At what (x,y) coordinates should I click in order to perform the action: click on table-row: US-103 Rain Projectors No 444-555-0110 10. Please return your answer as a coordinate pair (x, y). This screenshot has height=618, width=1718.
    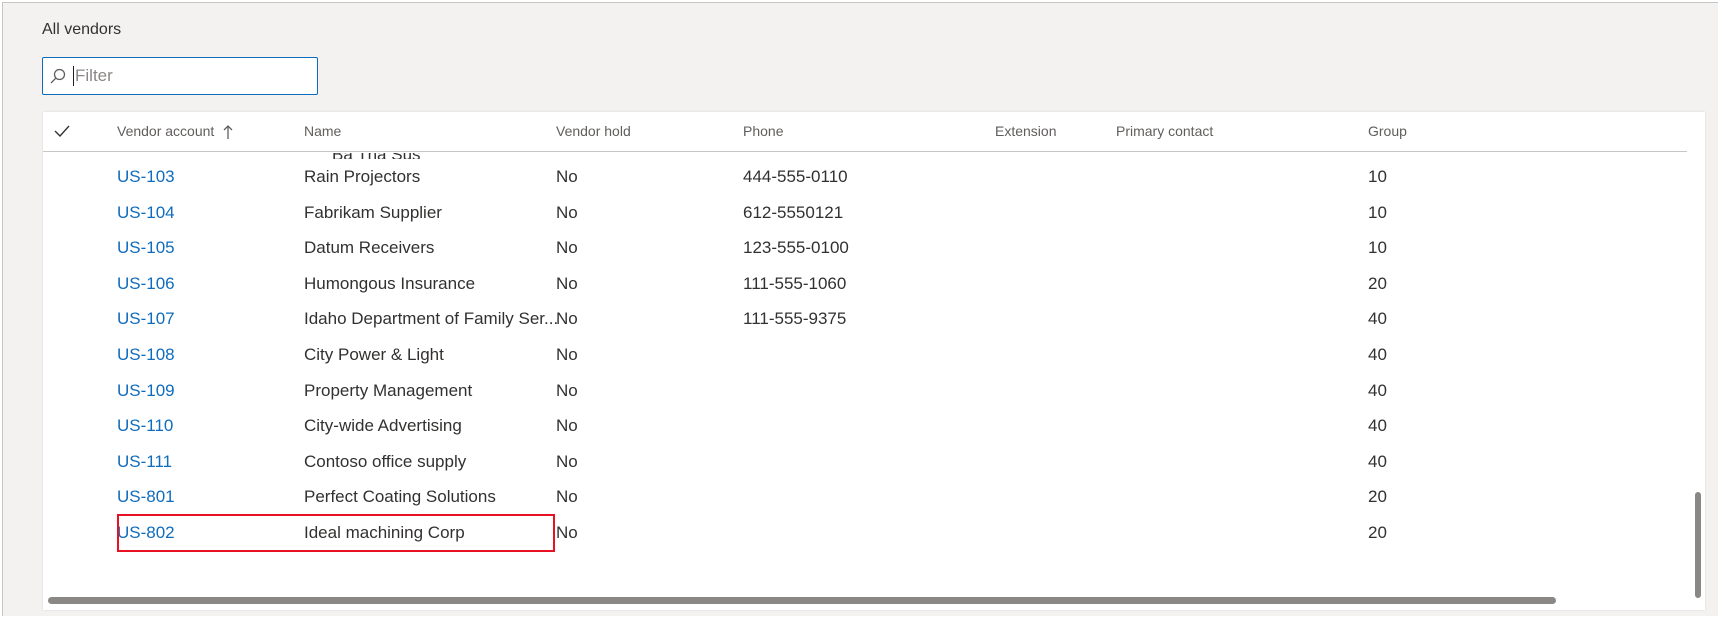
    Looking at the image, I should click on (865, 176).